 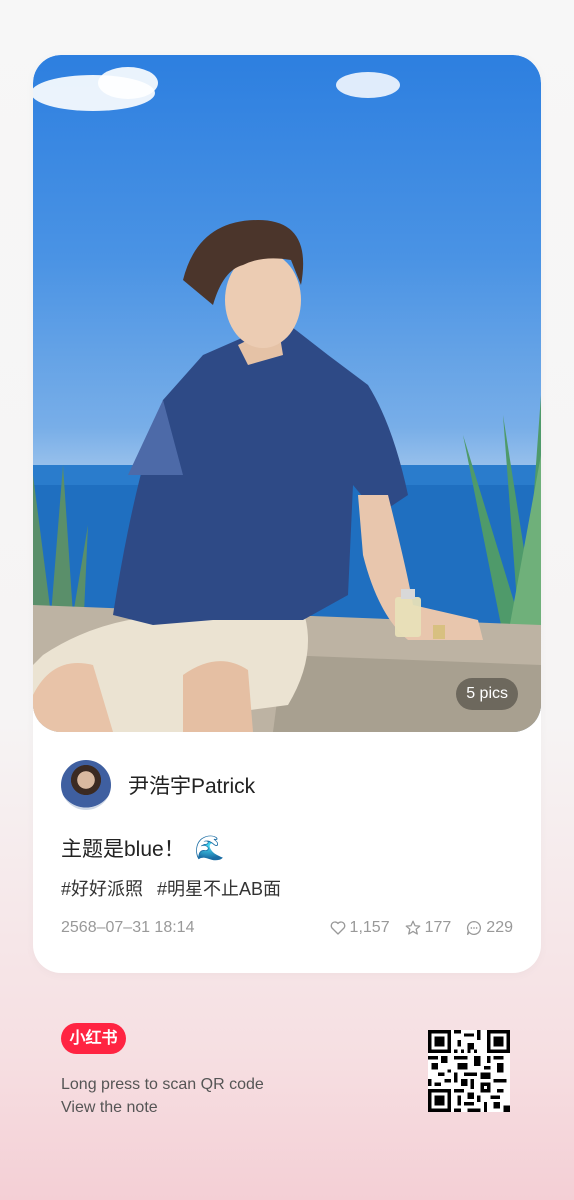 What do you see at coordinates (412, 927) in the screenshot?
I see `star-icon` at bounding box center [412, 927].